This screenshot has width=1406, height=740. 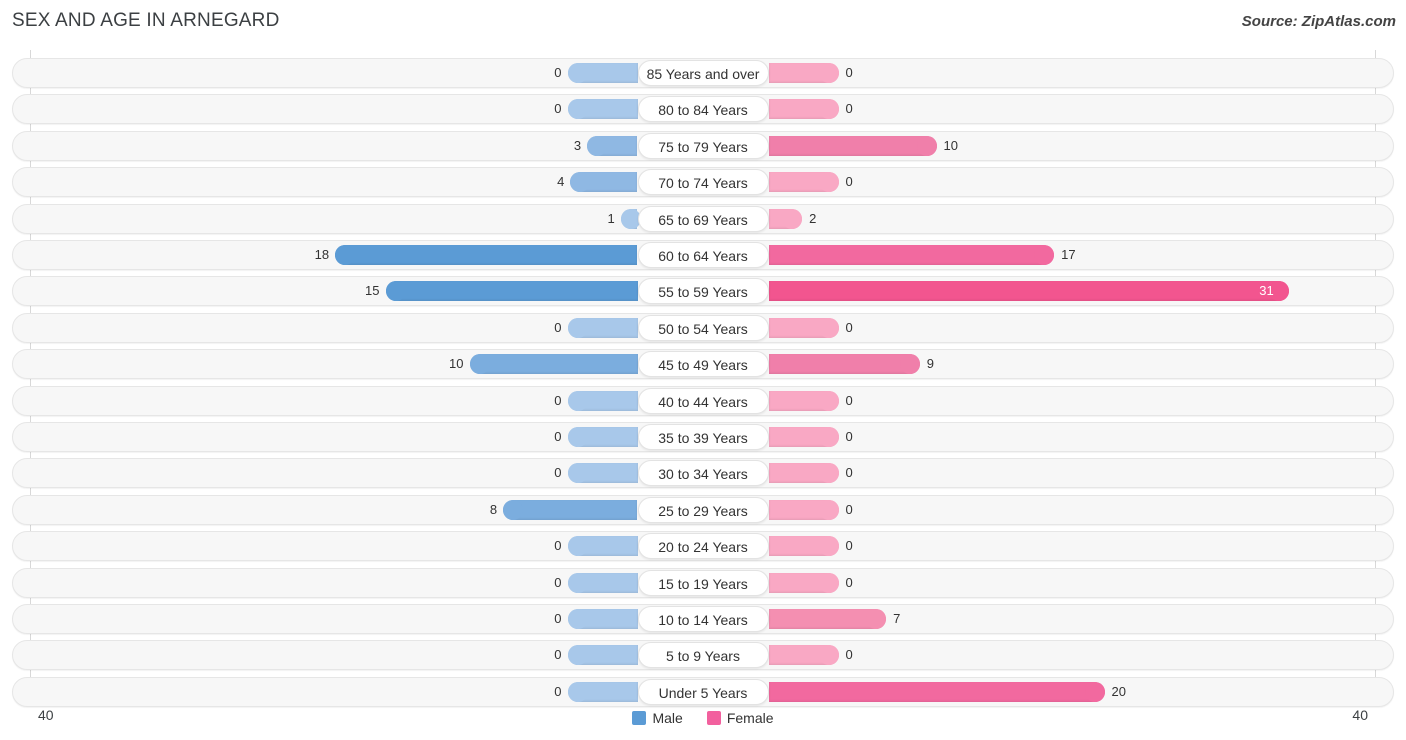 What do you see at coordinates (456, 364) in the screenshot?
I see `value-label-male: 10` at bounding box center [456, 364].